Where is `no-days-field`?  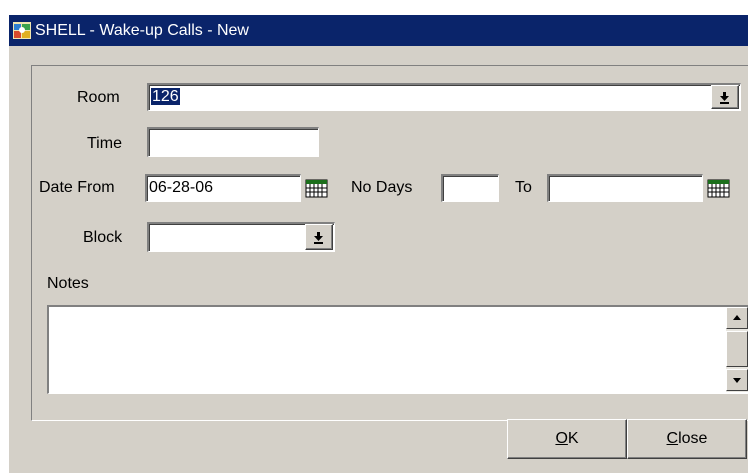 no-days-field is located at coordinates (470, 188).